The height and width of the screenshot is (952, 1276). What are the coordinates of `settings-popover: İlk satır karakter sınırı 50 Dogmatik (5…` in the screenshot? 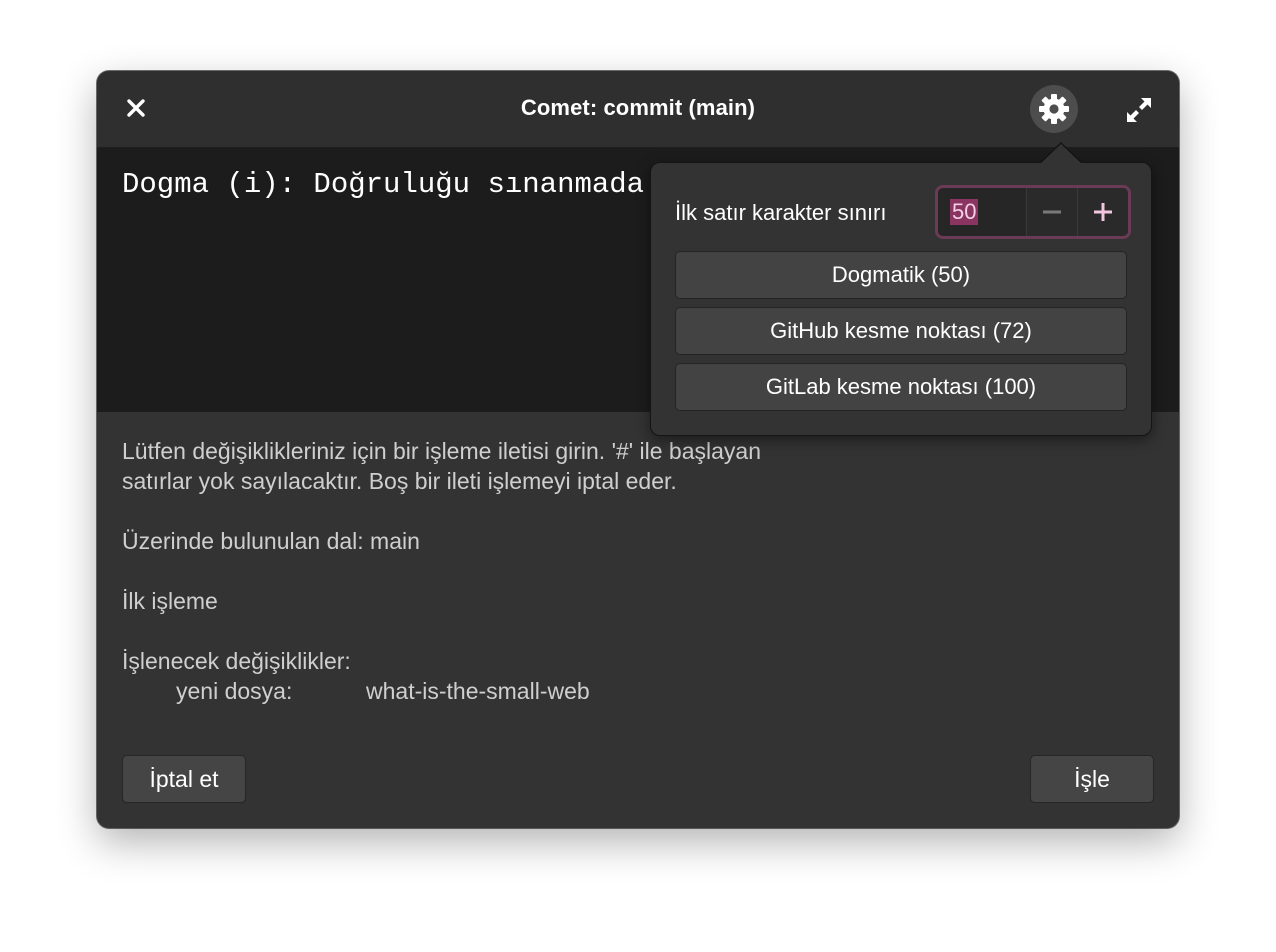 It's located at (901, 299).